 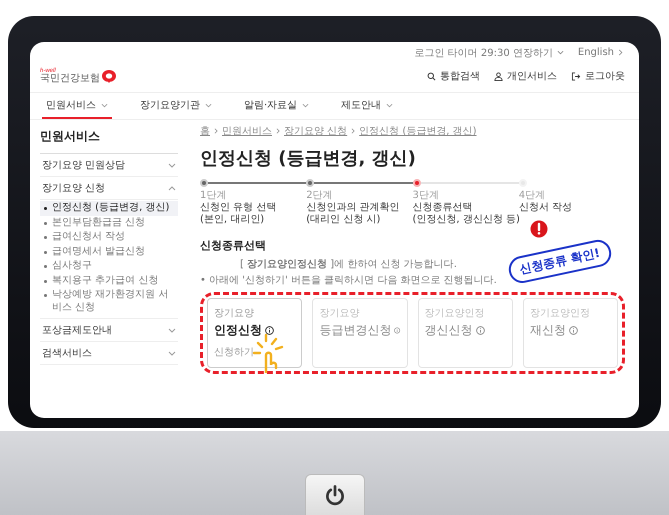 I want to click on sidebar-title: 민원서비스, so click(x=109, y=137).